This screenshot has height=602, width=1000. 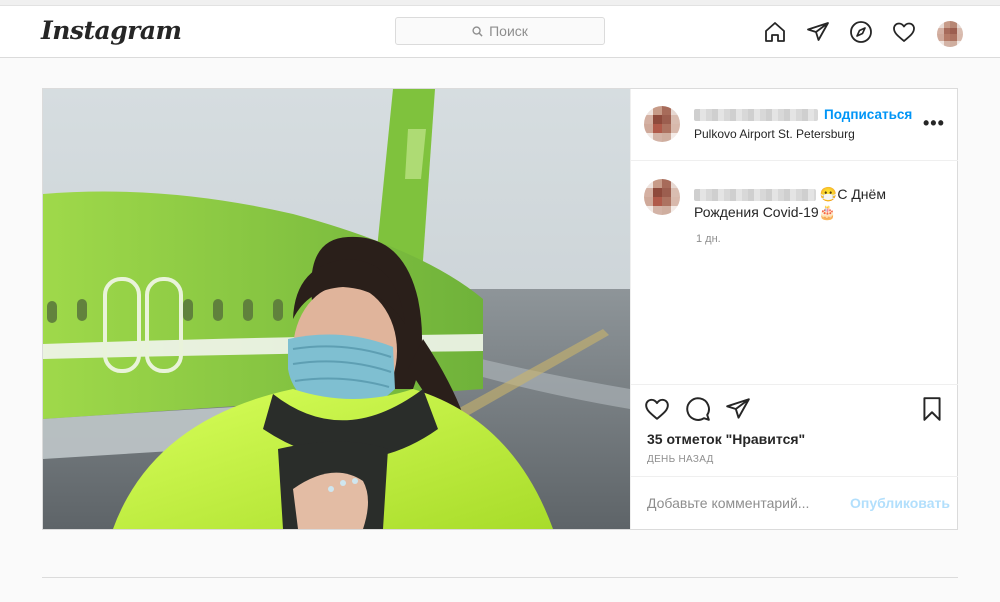 I want to click on author-username-redacted, so click(x=756, y=115).